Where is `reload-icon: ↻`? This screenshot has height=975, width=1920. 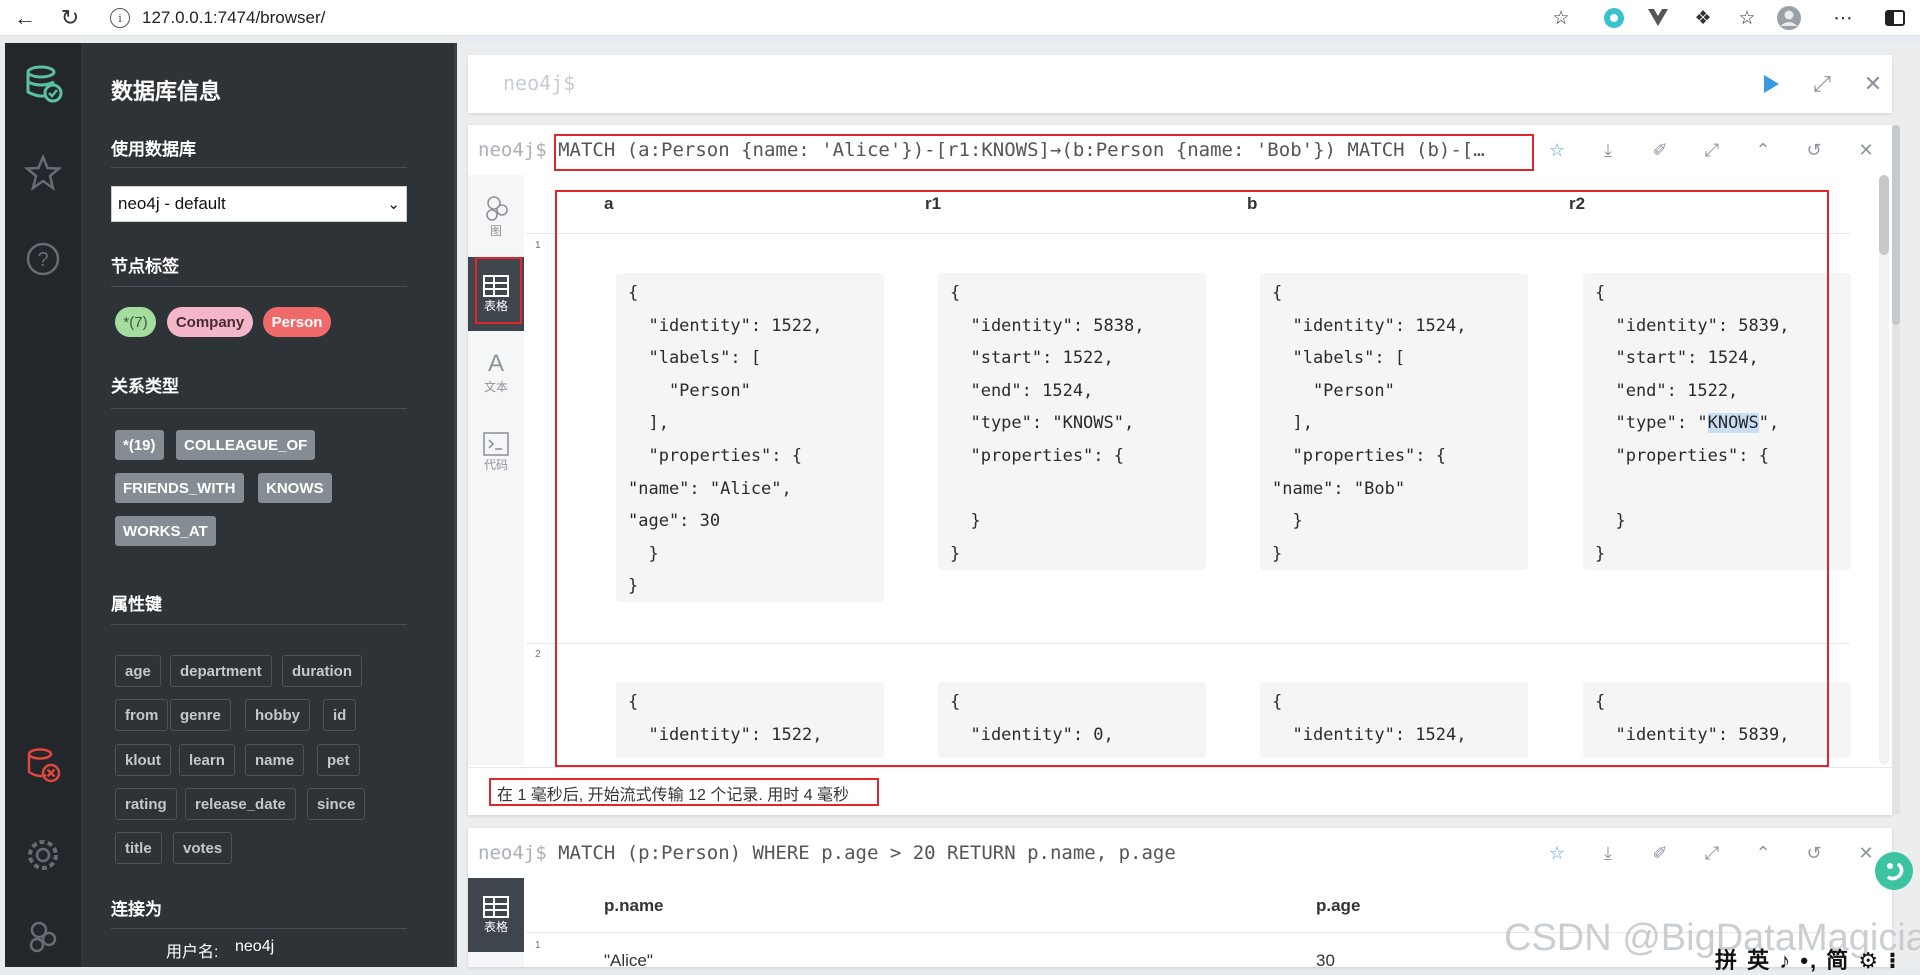 reload-icon: ↻ is located at coordinates (70, 18).